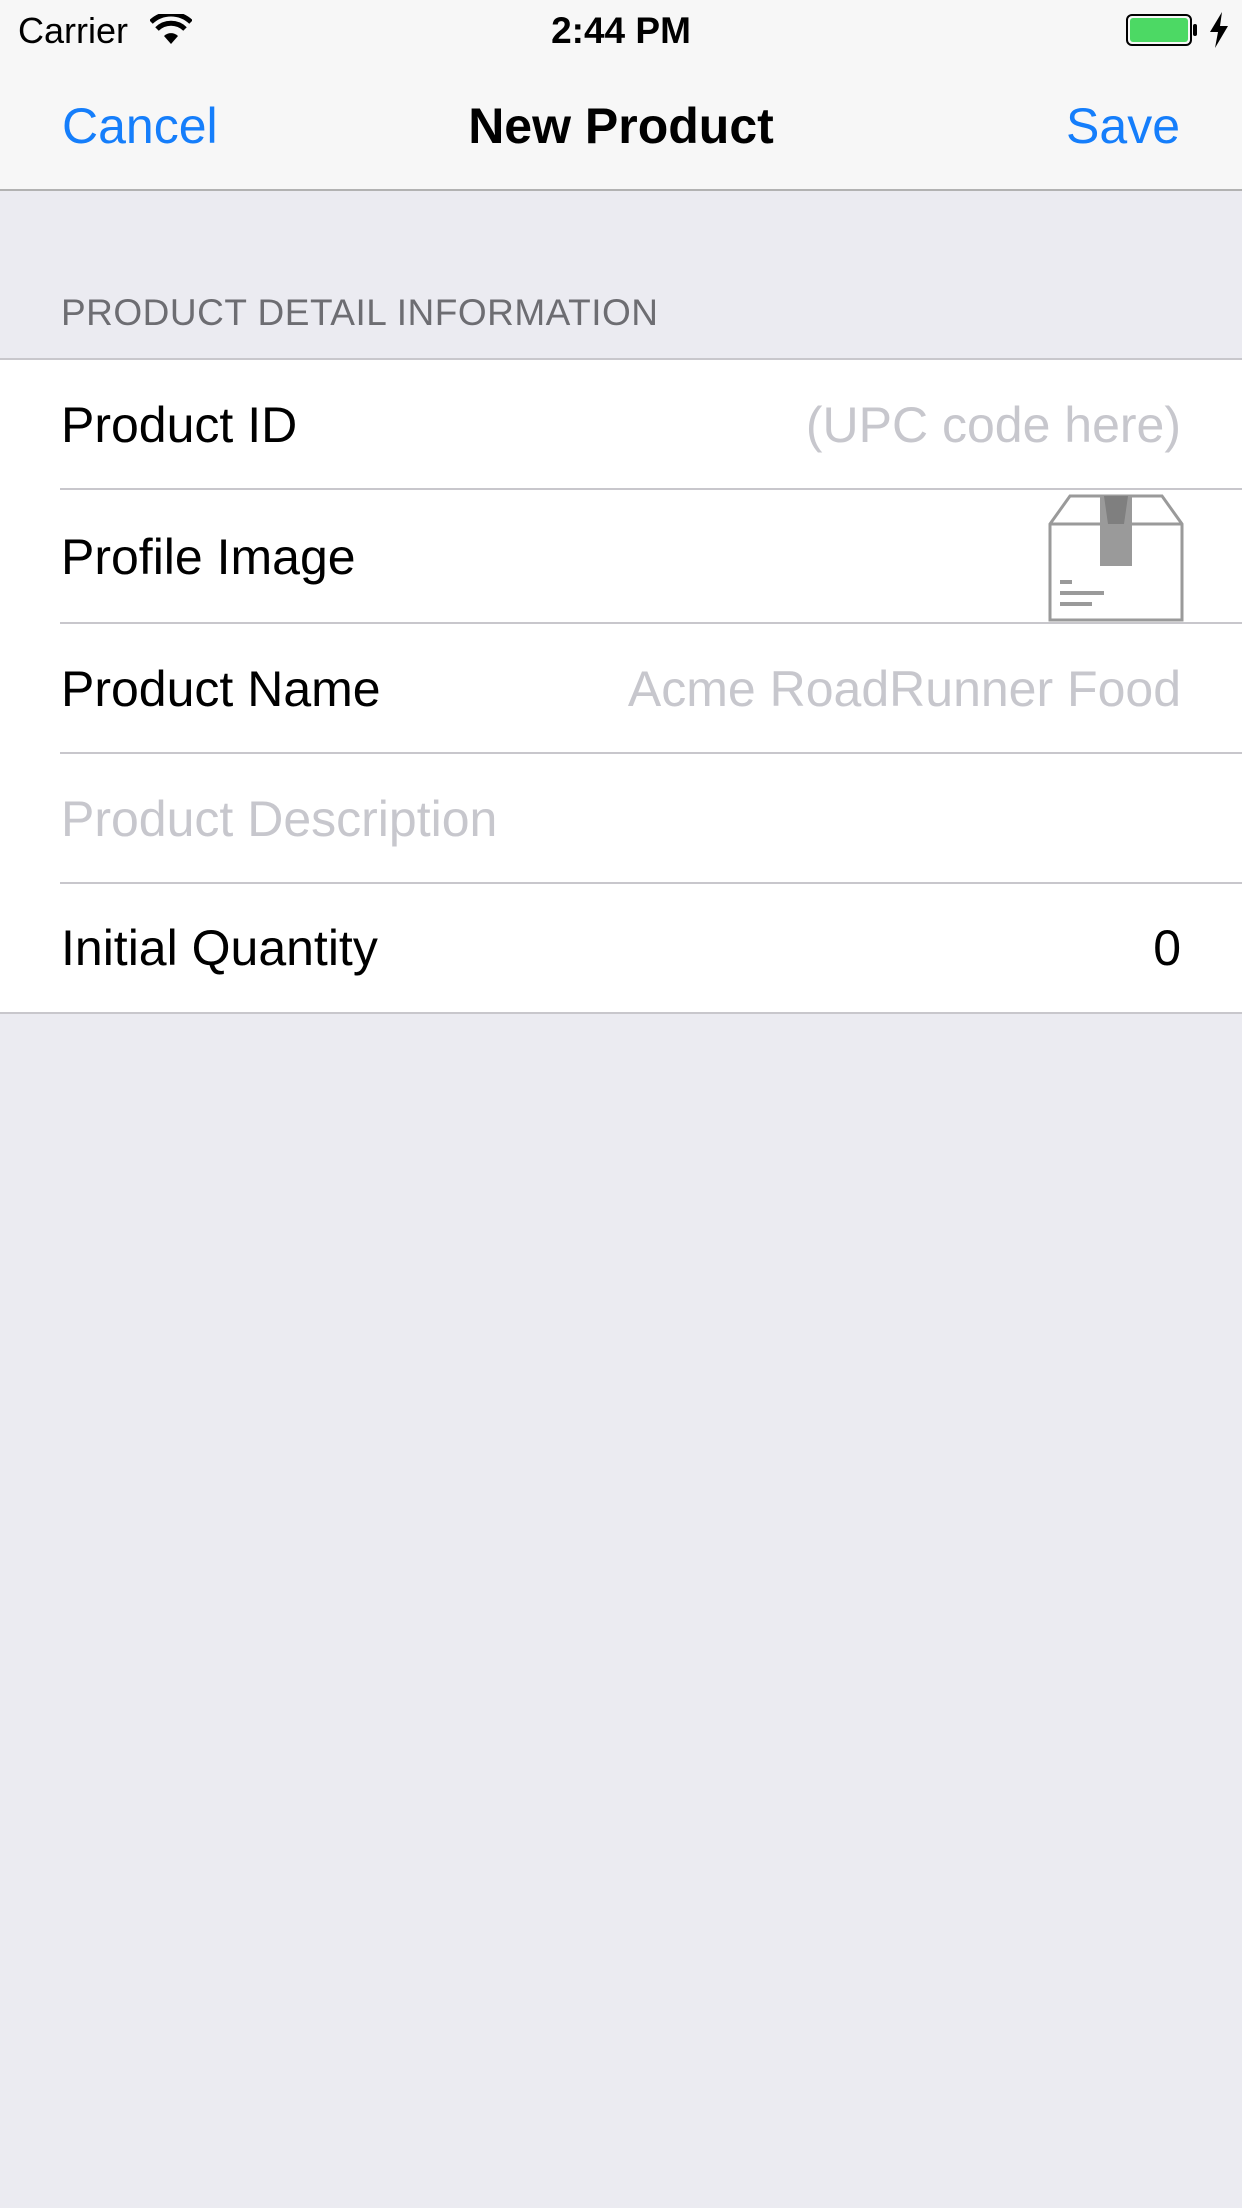 The image size is (1242, 2208). Describe the element at coordinates (621, 95) in the screenshot. I see `navigation-bar: Carrier 2:44 PM Cancel New Product Save` at that location.